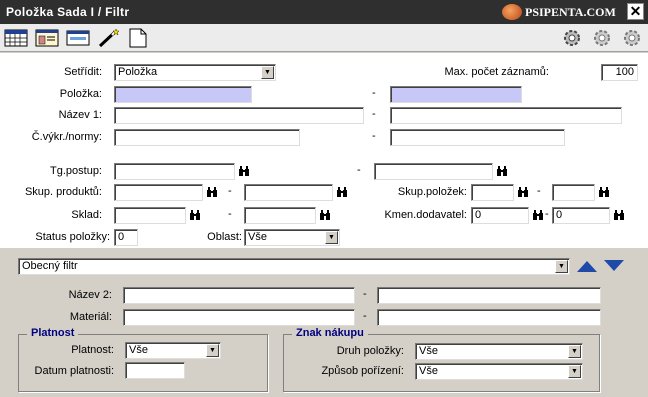 The image size is (648, 397). Describe the element at coordinates (80, 115) in the screenshot. I see `name1-label: Název 1:` at that location.